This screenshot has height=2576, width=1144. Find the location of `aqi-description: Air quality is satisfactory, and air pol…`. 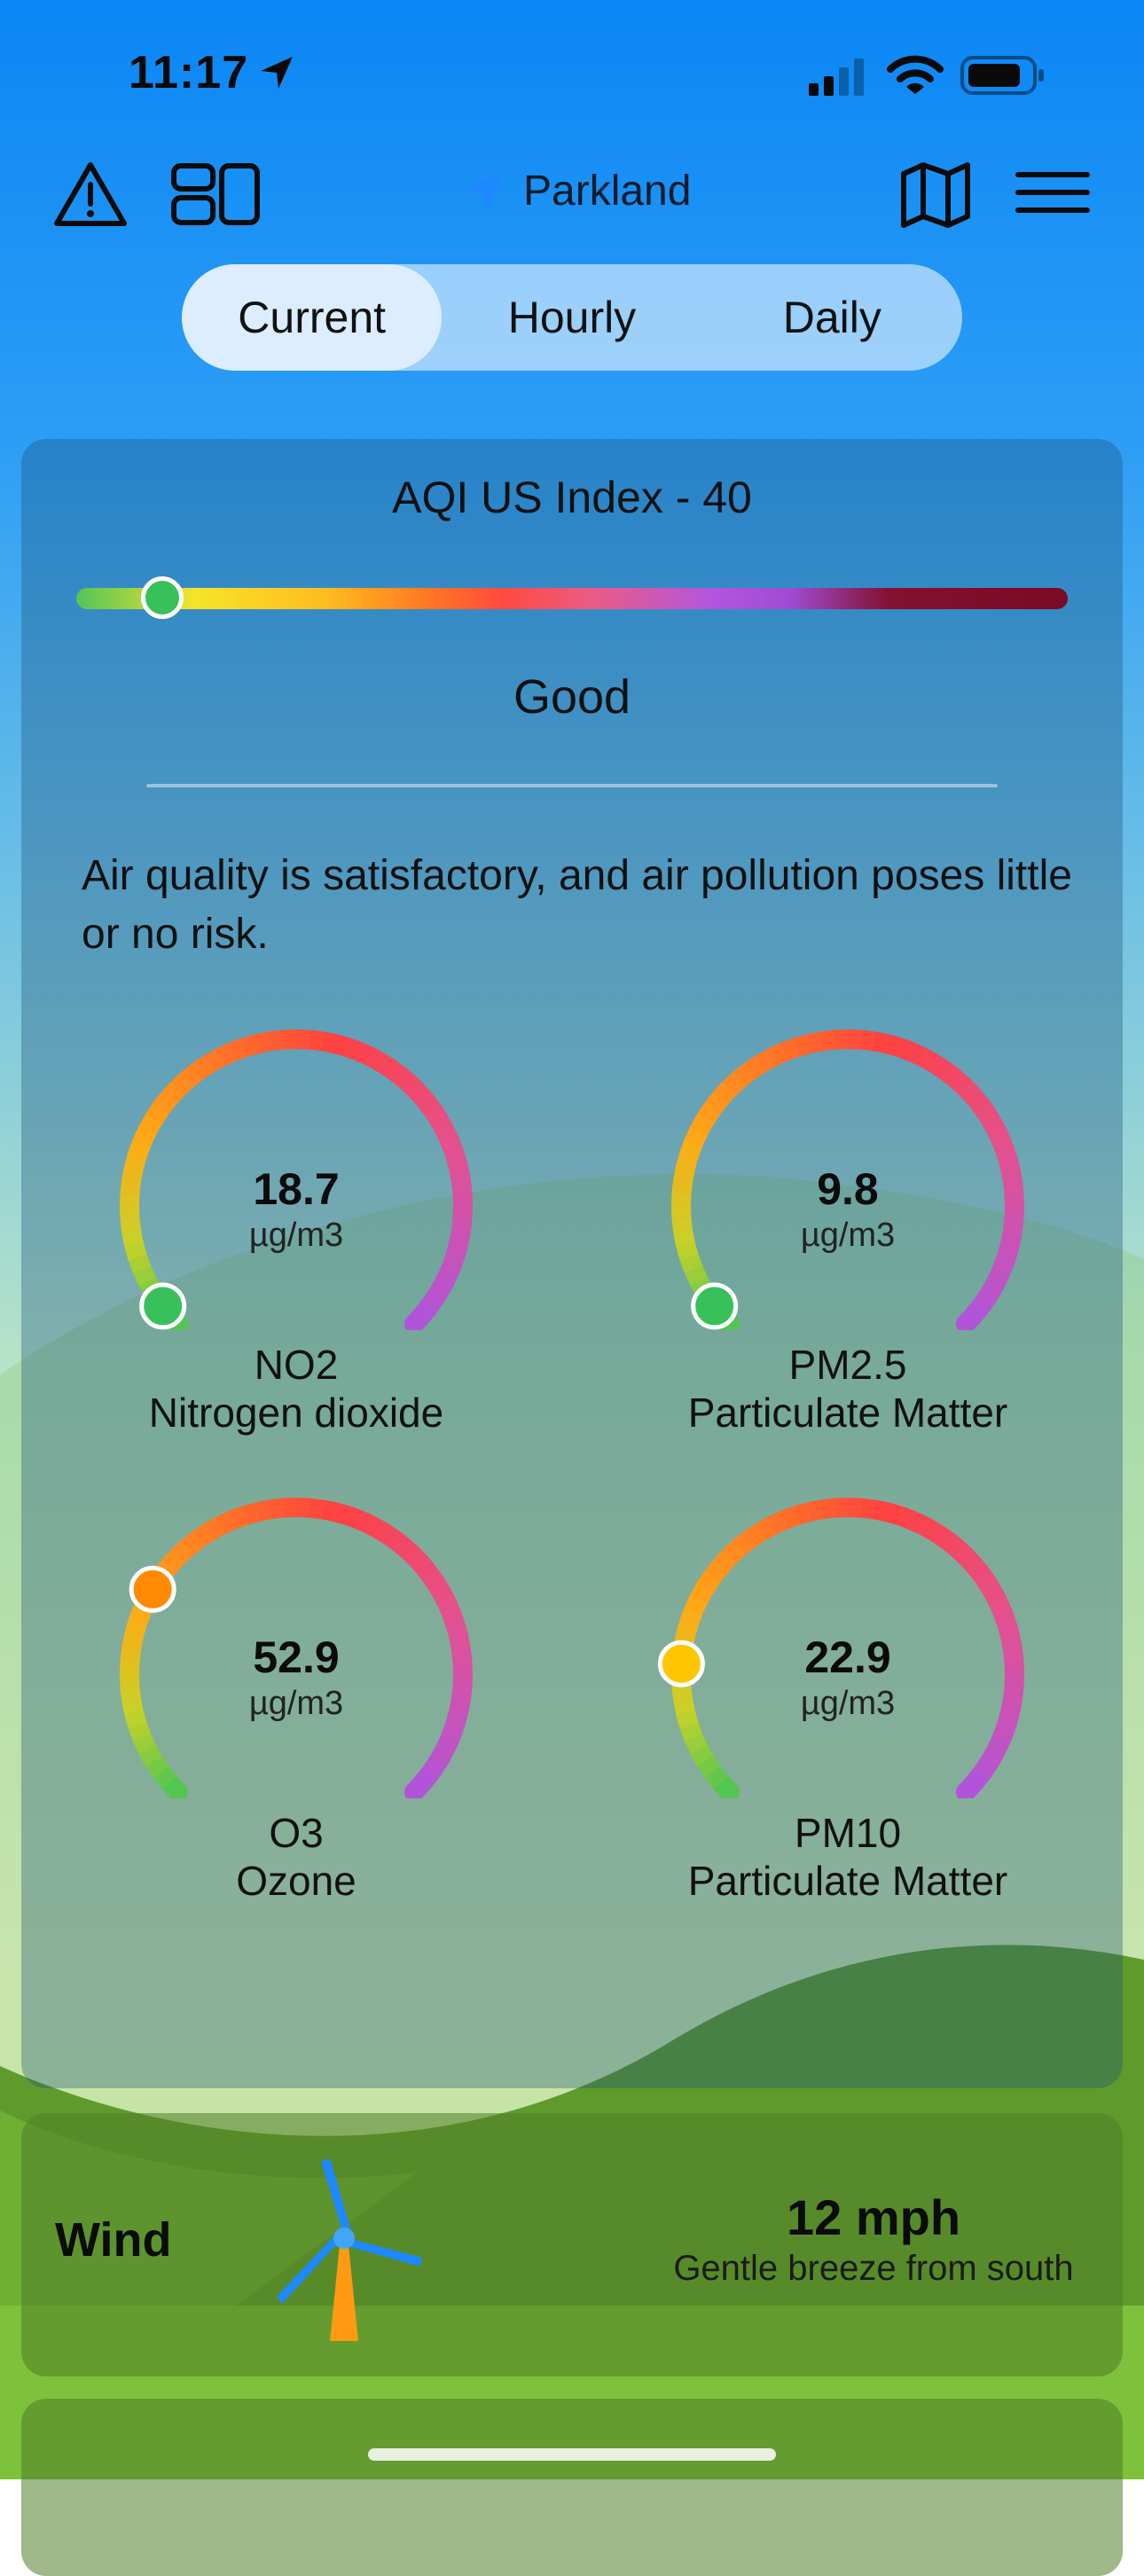

aqi-description: Air quality is satisfactory, and air pol… is located at coordinates (577, 905).